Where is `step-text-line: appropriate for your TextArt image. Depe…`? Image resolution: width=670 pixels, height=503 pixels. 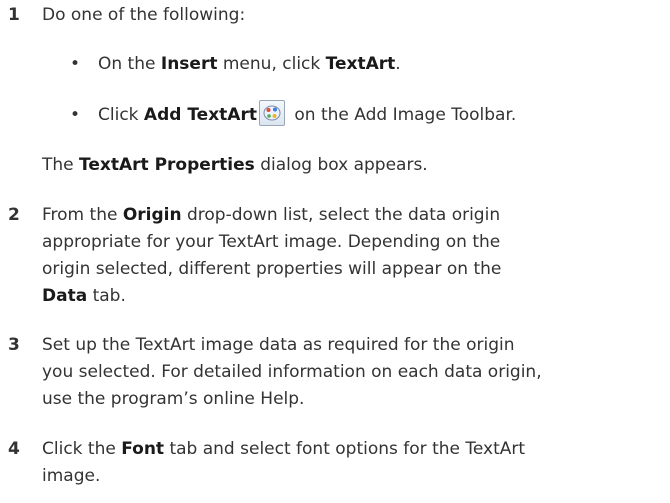 step-text-line: appropriate for your TextArt image. Depe… is located at coordinates (271, 242).